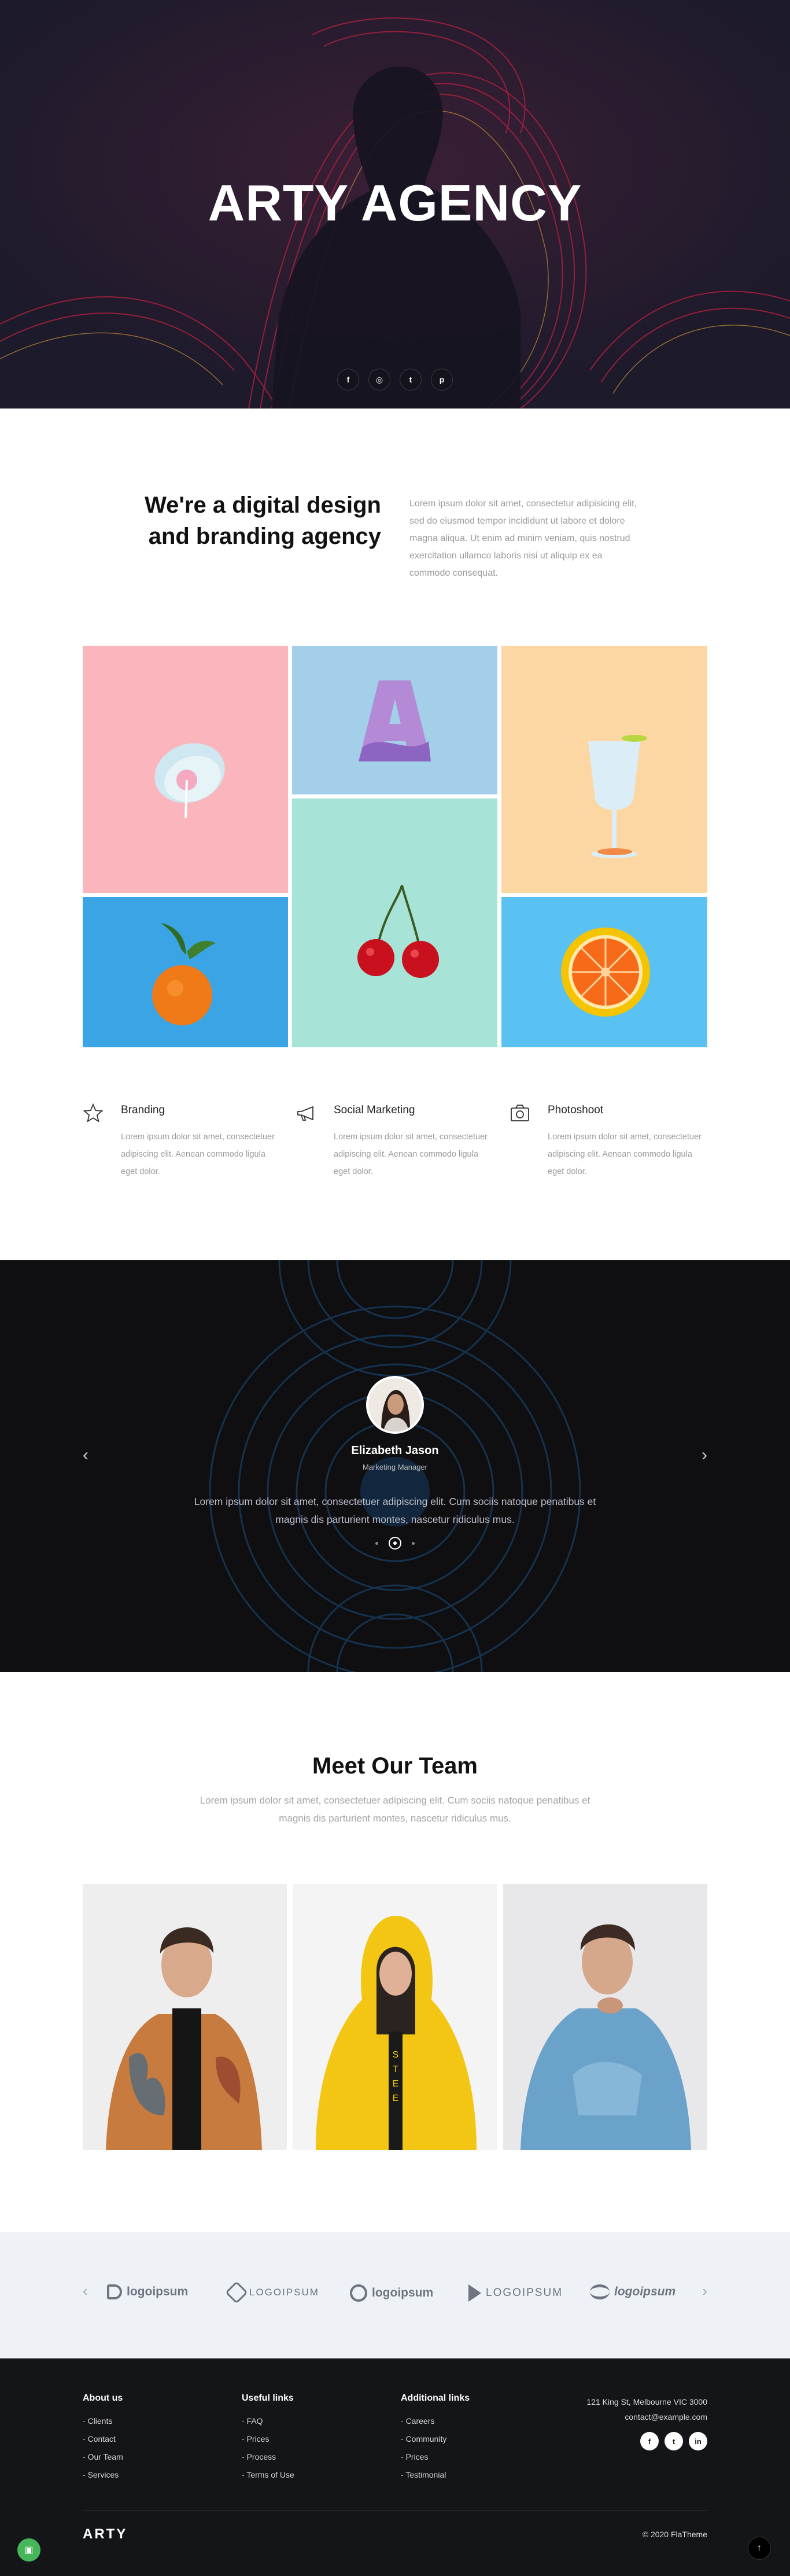 The width and height of the screenshot is (790, 2576). I want to click on service-title: Photoshoot, so click(576, 1110).